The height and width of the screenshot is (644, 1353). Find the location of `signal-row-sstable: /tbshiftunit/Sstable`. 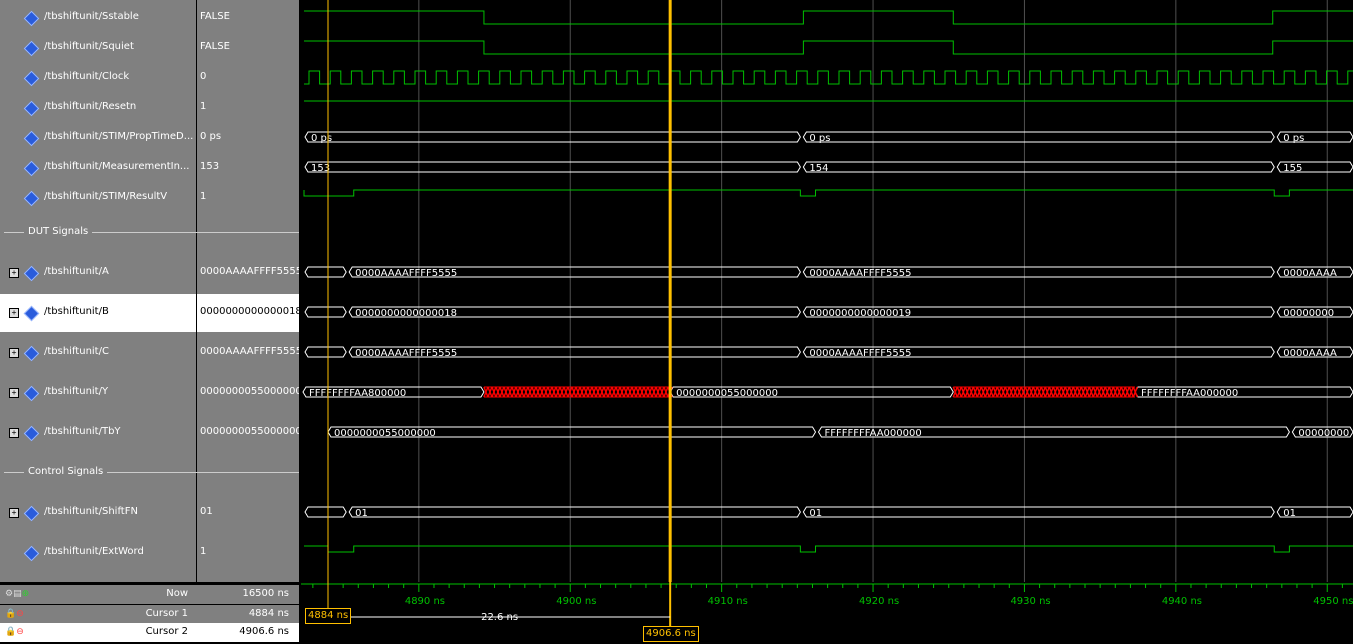

signal-row-sstable: /tbshiftunit/Sstable is located at coordinates (98, 18).